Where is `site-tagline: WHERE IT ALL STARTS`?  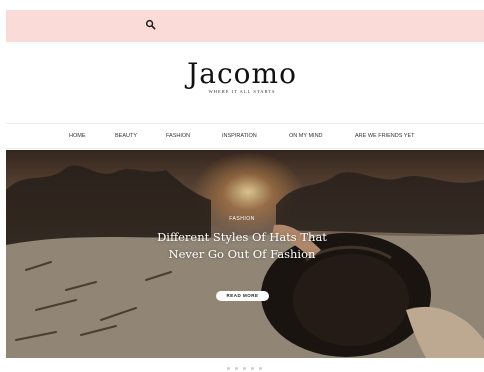
site-tagline: WHERE IT ALL STARTS is located at coordinates (242, 91).